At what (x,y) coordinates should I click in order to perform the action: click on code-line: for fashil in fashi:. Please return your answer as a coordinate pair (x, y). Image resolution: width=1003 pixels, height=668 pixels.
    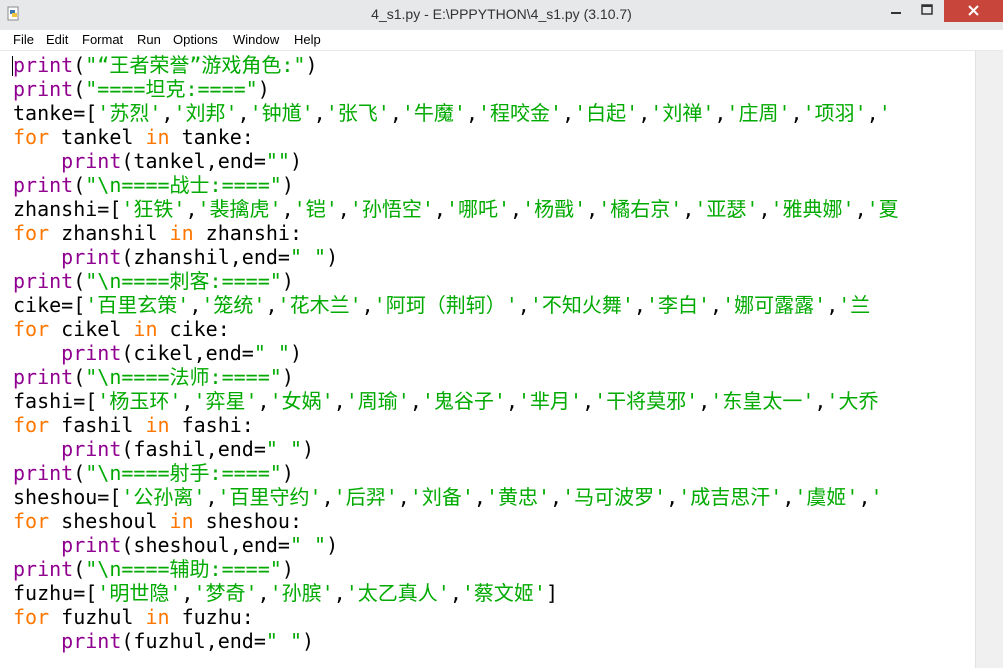
    Looking at the image, I should click on (133, 425).